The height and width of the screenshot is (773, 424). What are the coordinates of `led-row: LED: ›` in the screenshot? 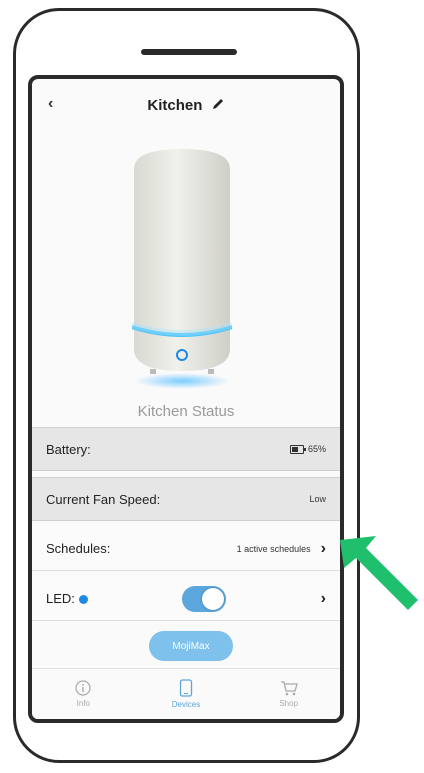 It's located at (186, 599).